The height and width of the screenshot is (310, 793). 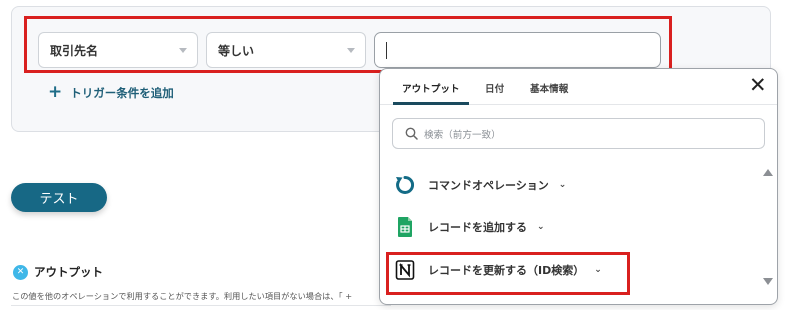 I want to click on search-icon, so click(x=411, y=133).